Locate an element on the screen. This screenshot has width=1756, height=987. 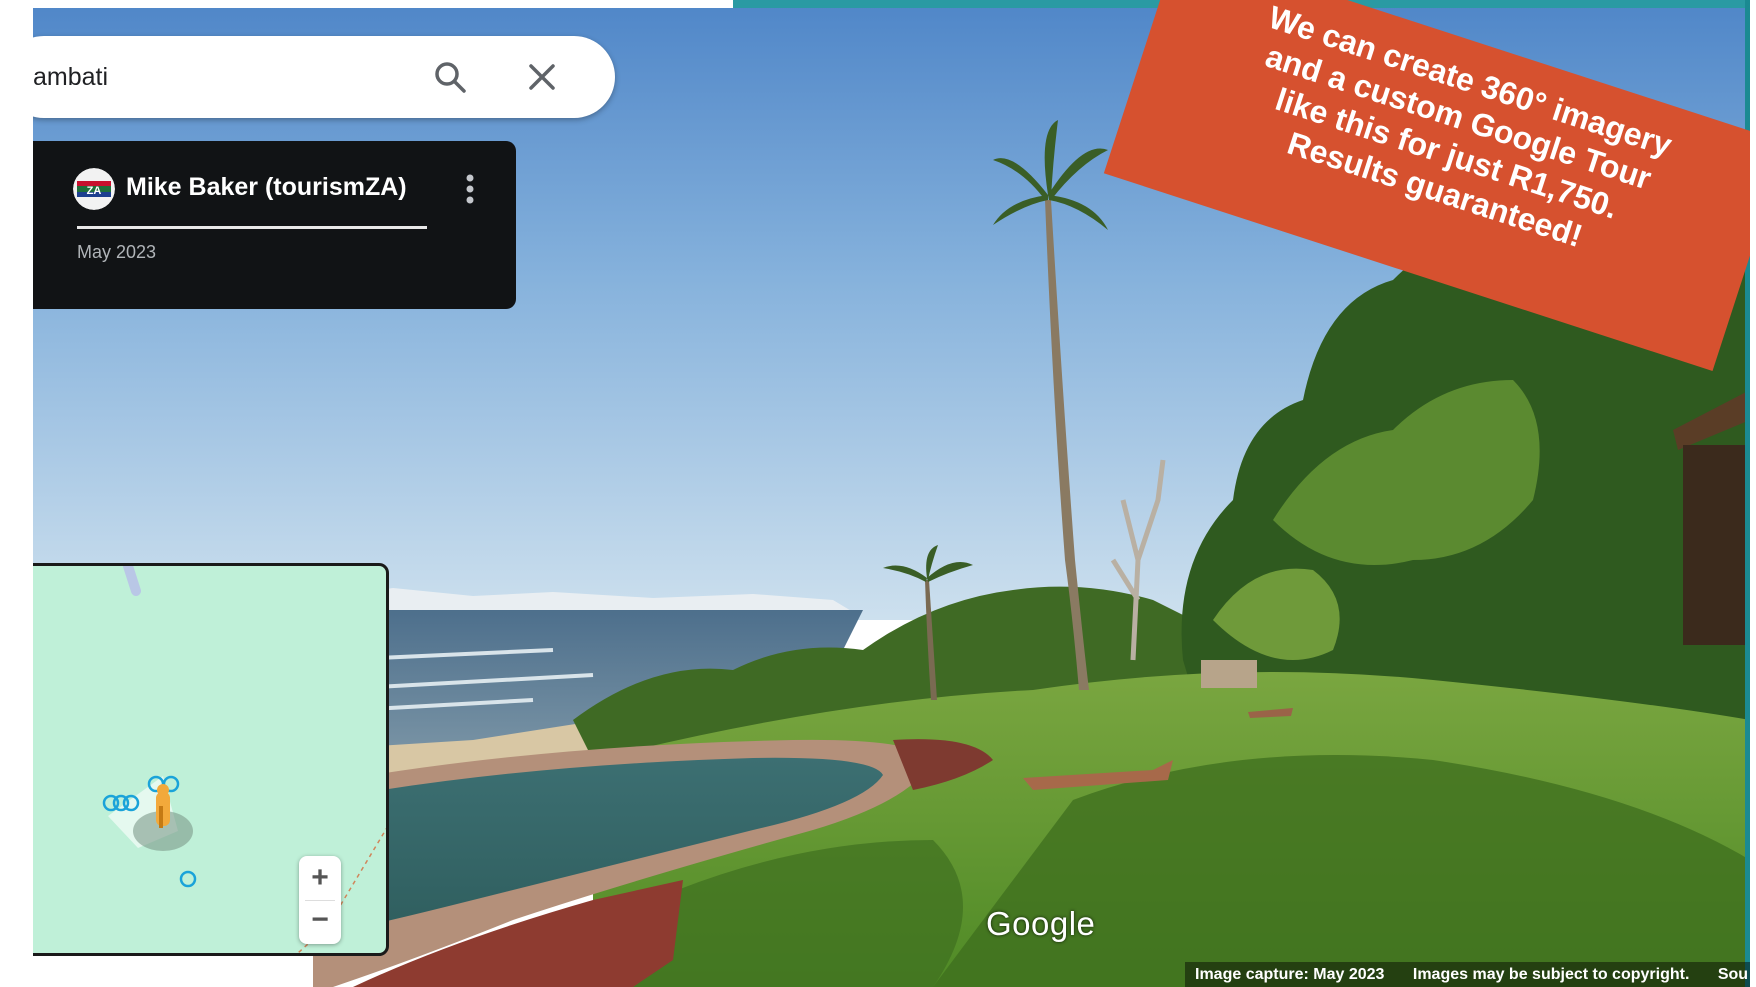
zoom-controls: + − is located at coordinates (320, 900).